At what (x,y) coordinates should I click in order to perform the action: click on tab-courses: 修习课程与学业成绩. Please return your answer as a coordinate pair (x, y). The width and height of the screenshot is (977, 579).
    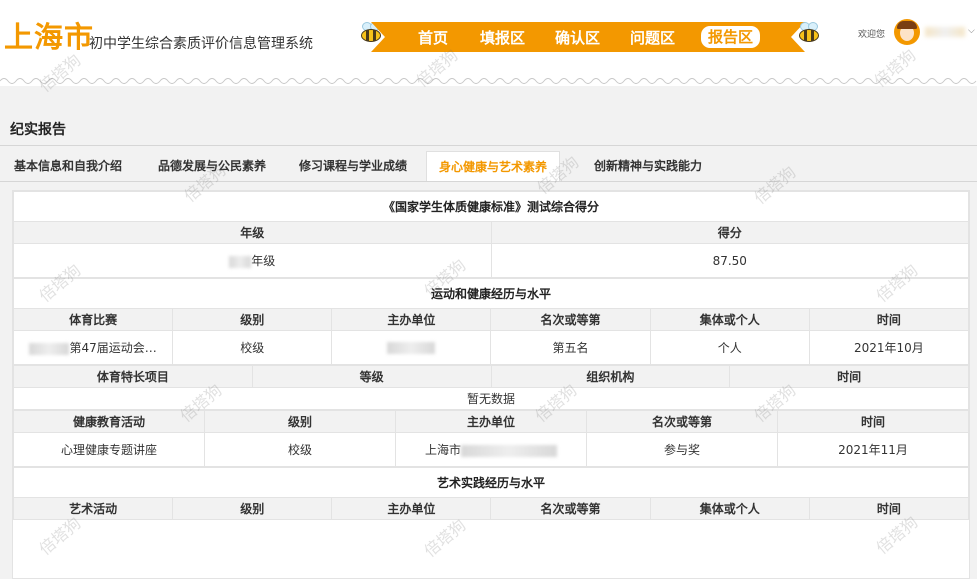
    Looking at the image, I should click on (353, 166).